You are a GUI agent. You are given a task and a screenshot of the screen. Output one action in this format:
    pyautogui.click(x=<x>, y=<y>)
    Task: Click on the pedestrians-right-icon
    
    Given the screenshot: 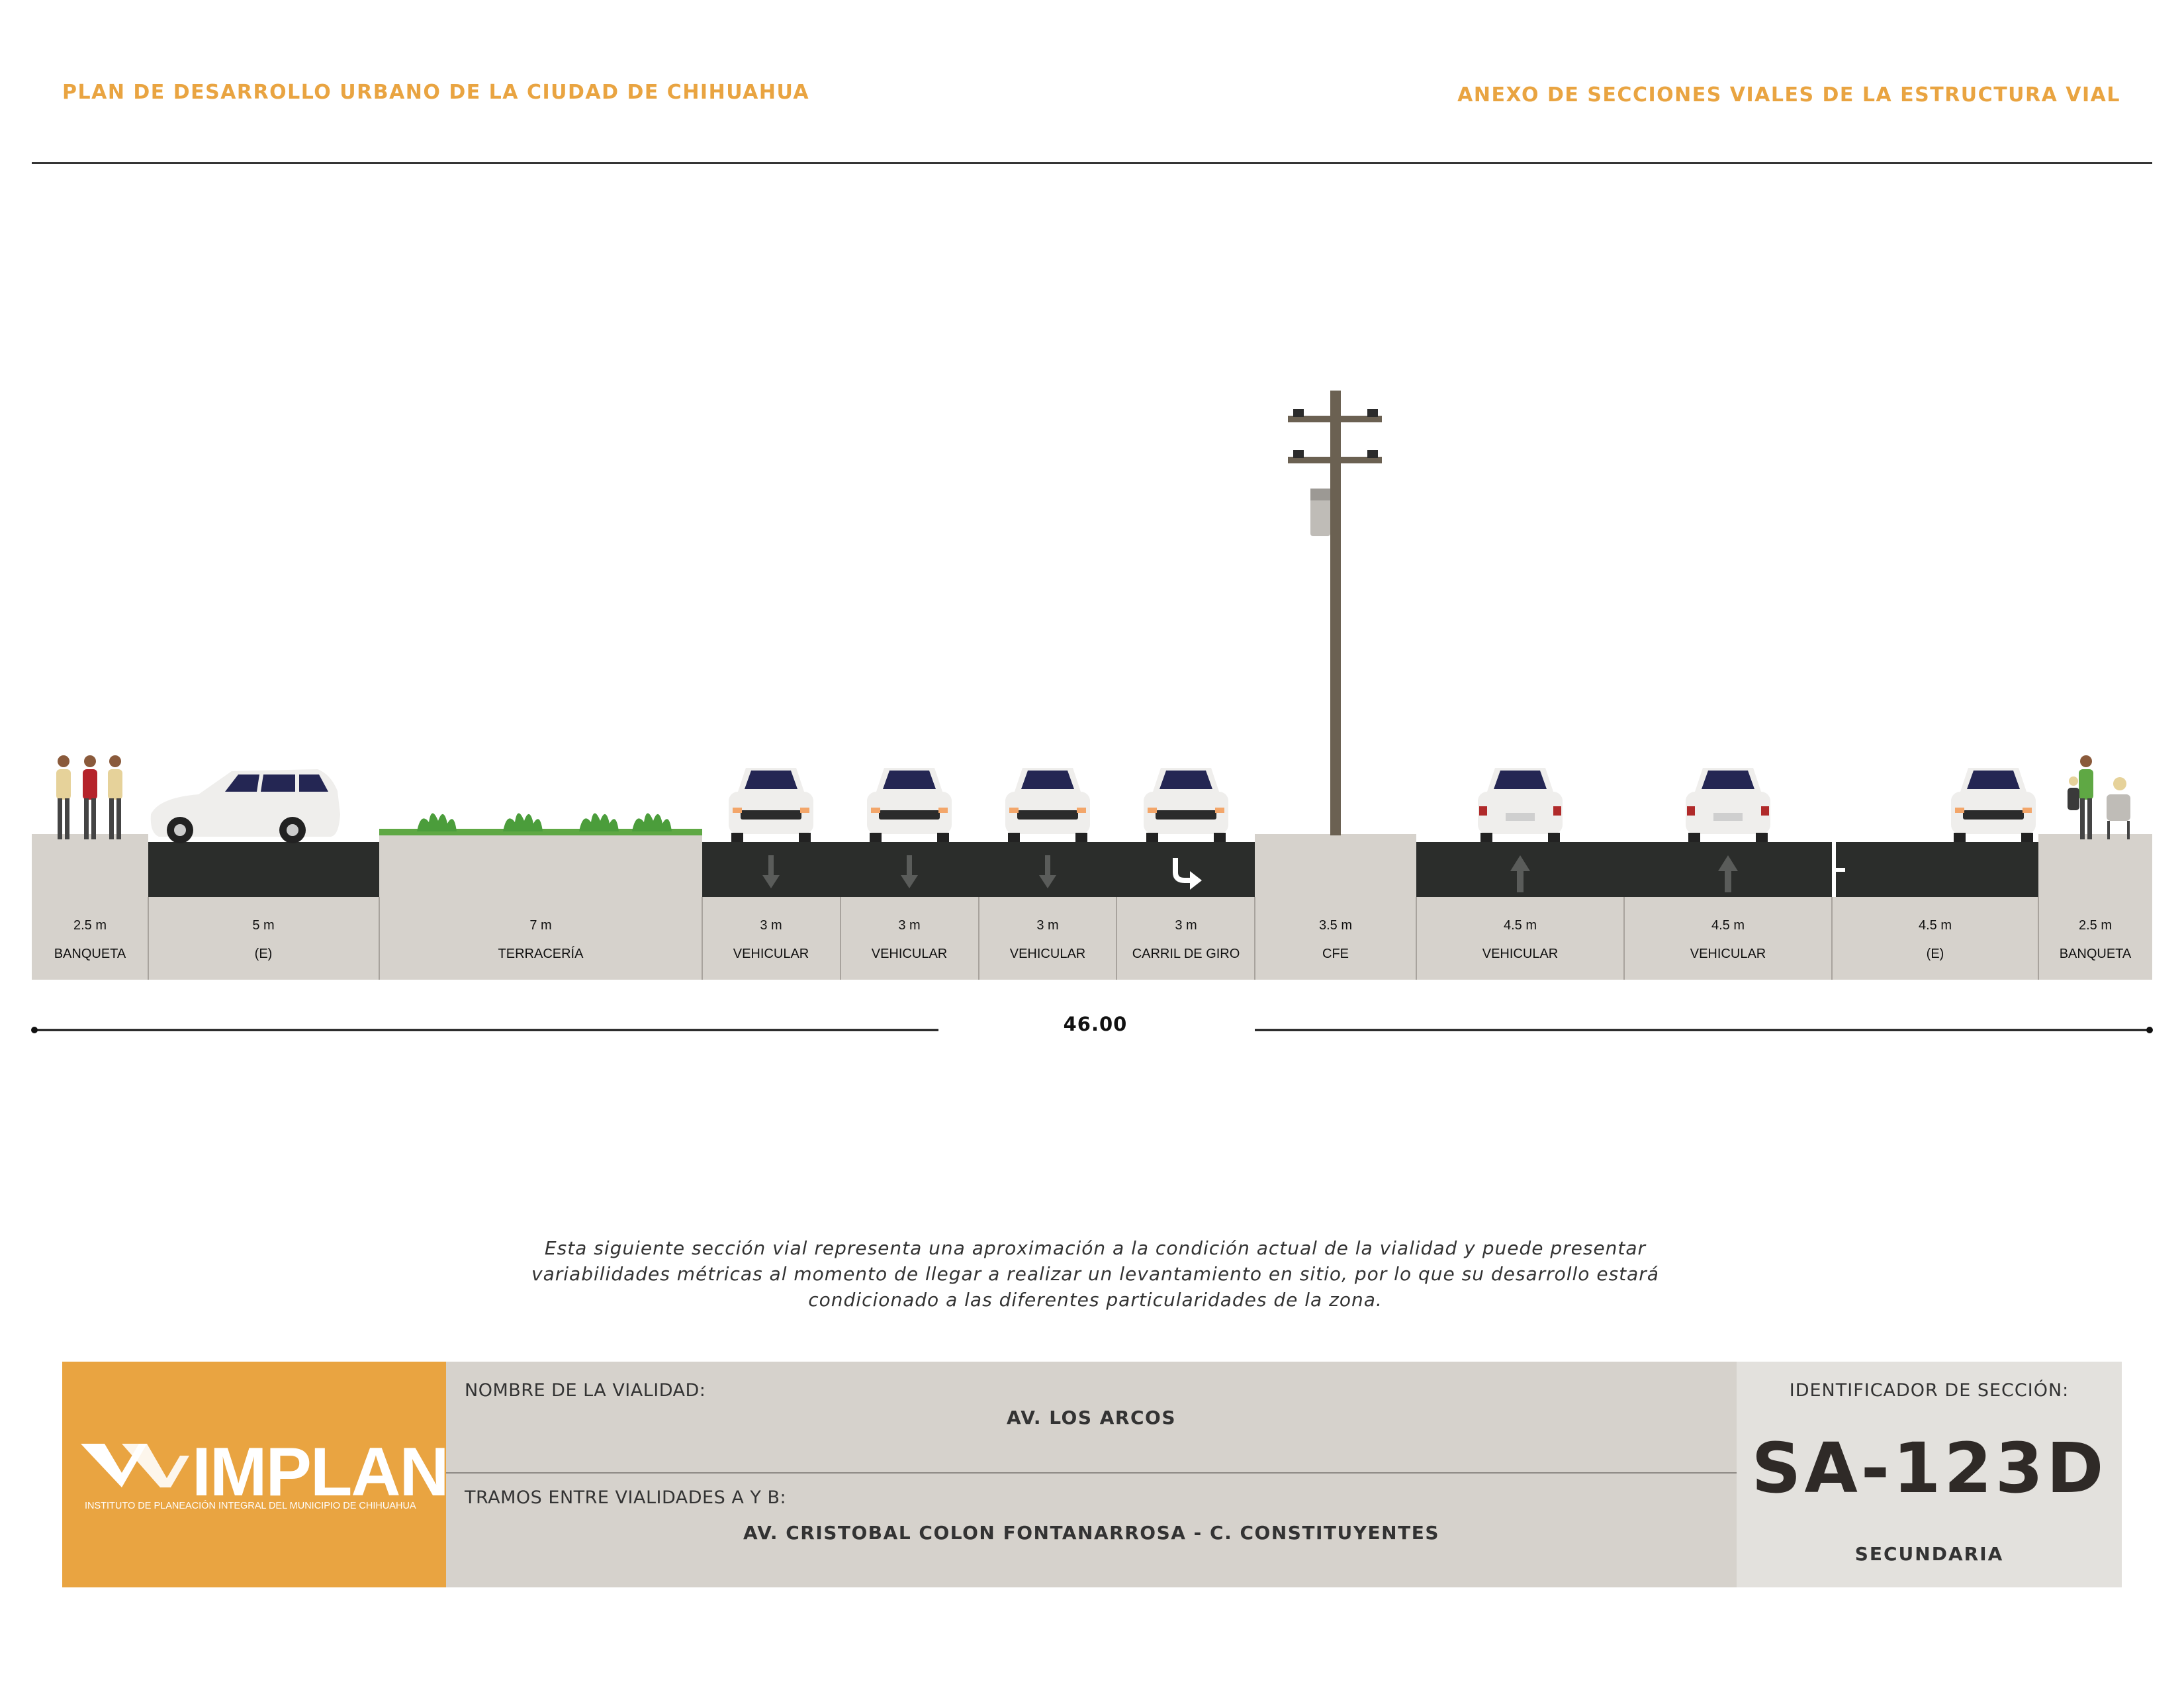 What is the action you would take?
    pyautogui.click(x=2099, y=797)
    